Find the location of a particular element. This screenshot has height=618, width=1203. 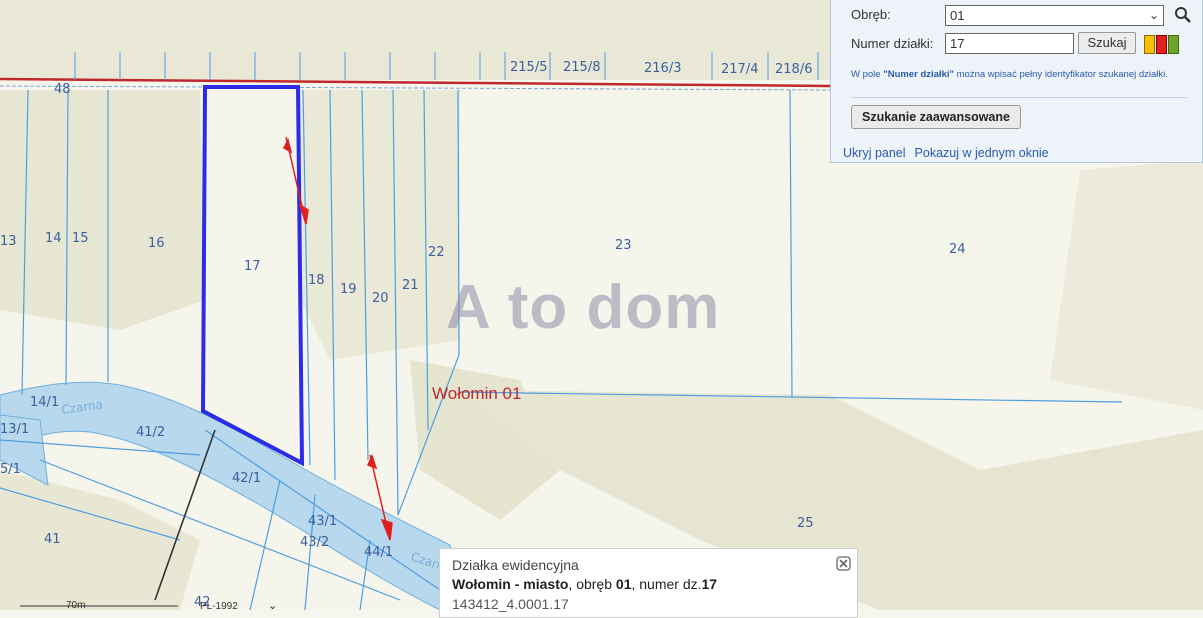

parcel-label: 20 is located at coordinates (380, 298).